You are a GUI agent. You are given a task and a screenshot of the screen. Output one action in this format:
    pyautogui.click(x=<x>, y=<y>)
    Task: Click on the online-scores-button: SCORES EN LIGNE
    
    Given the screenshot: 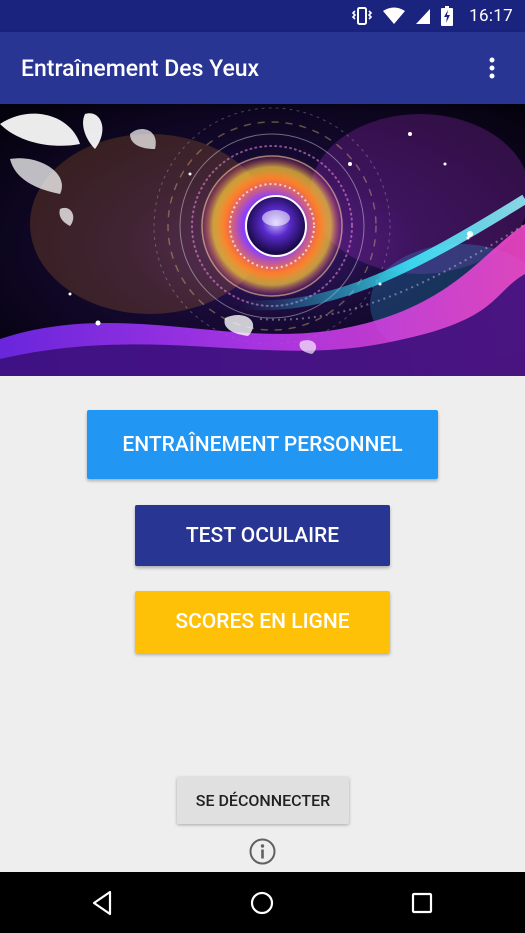 What is the action you would take?
    pyautogui.click(x=262, y=622)
    